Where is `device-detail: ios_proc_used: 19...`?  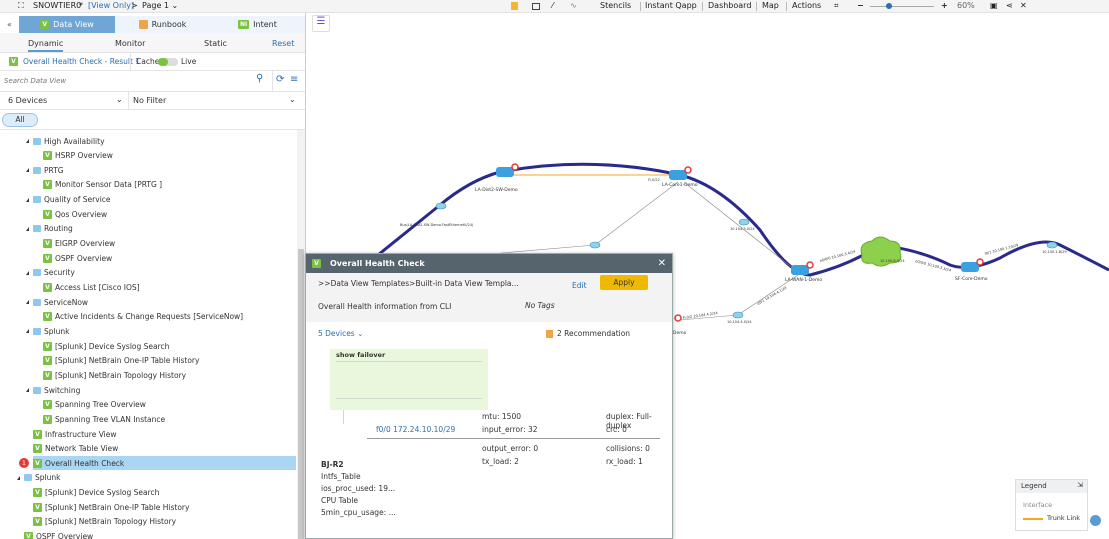
device-detail: ios_proc_used: 19... is located at coordinates (358, 488).